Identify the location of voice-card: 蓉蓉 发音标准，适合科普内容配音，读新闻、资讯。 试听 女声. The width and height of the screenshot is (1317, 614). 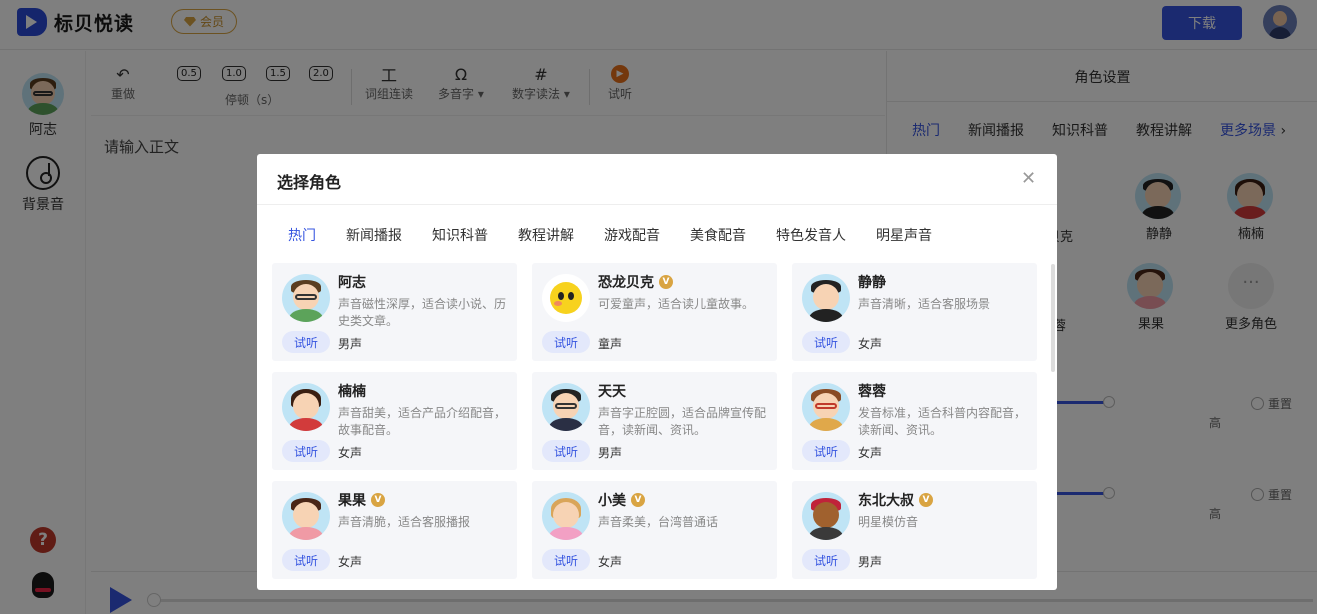
(914, 421).